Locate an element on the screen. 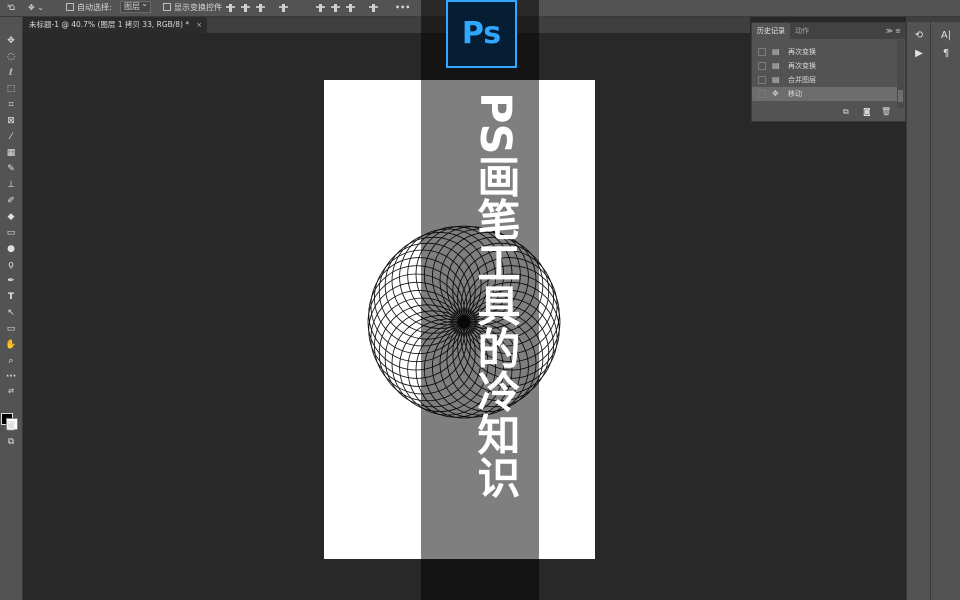  rectangle-icon: ▭ is located at coordinates (11, 329).